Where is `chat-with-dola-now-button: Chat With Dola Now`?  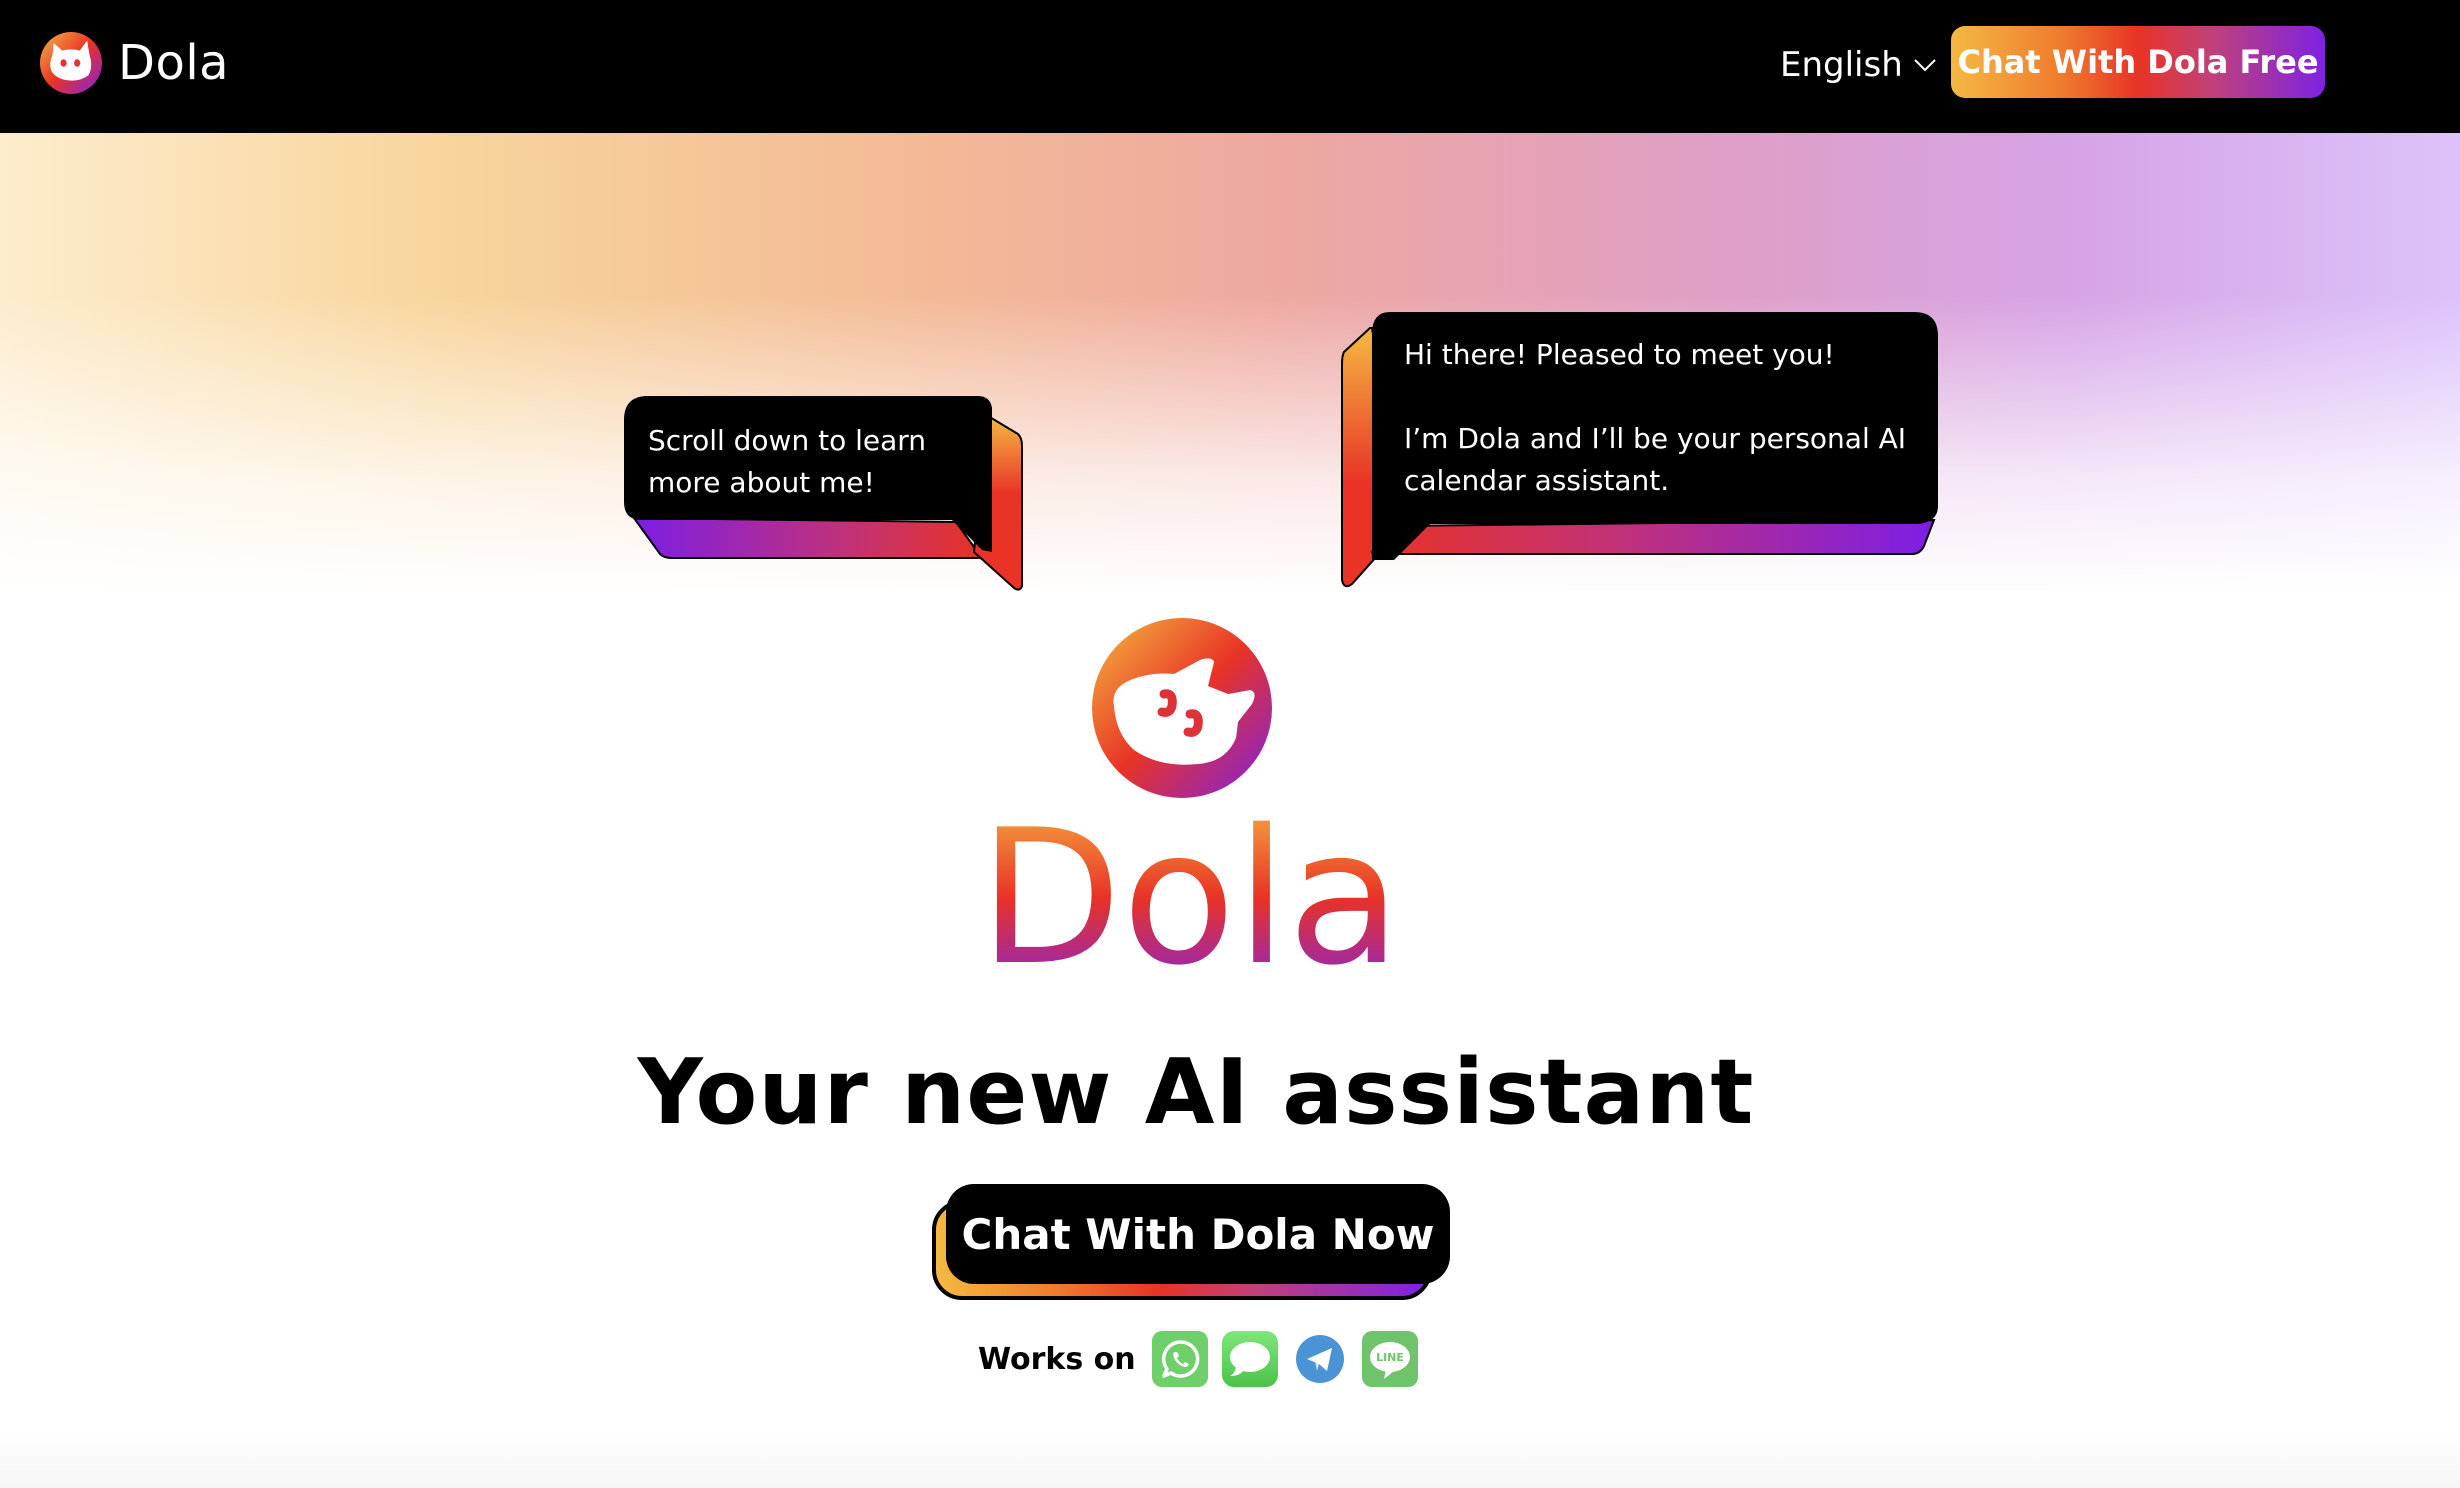 chat-with-dola-now-button: Chat With Dola Now is located at coordinates (1191, 1242).